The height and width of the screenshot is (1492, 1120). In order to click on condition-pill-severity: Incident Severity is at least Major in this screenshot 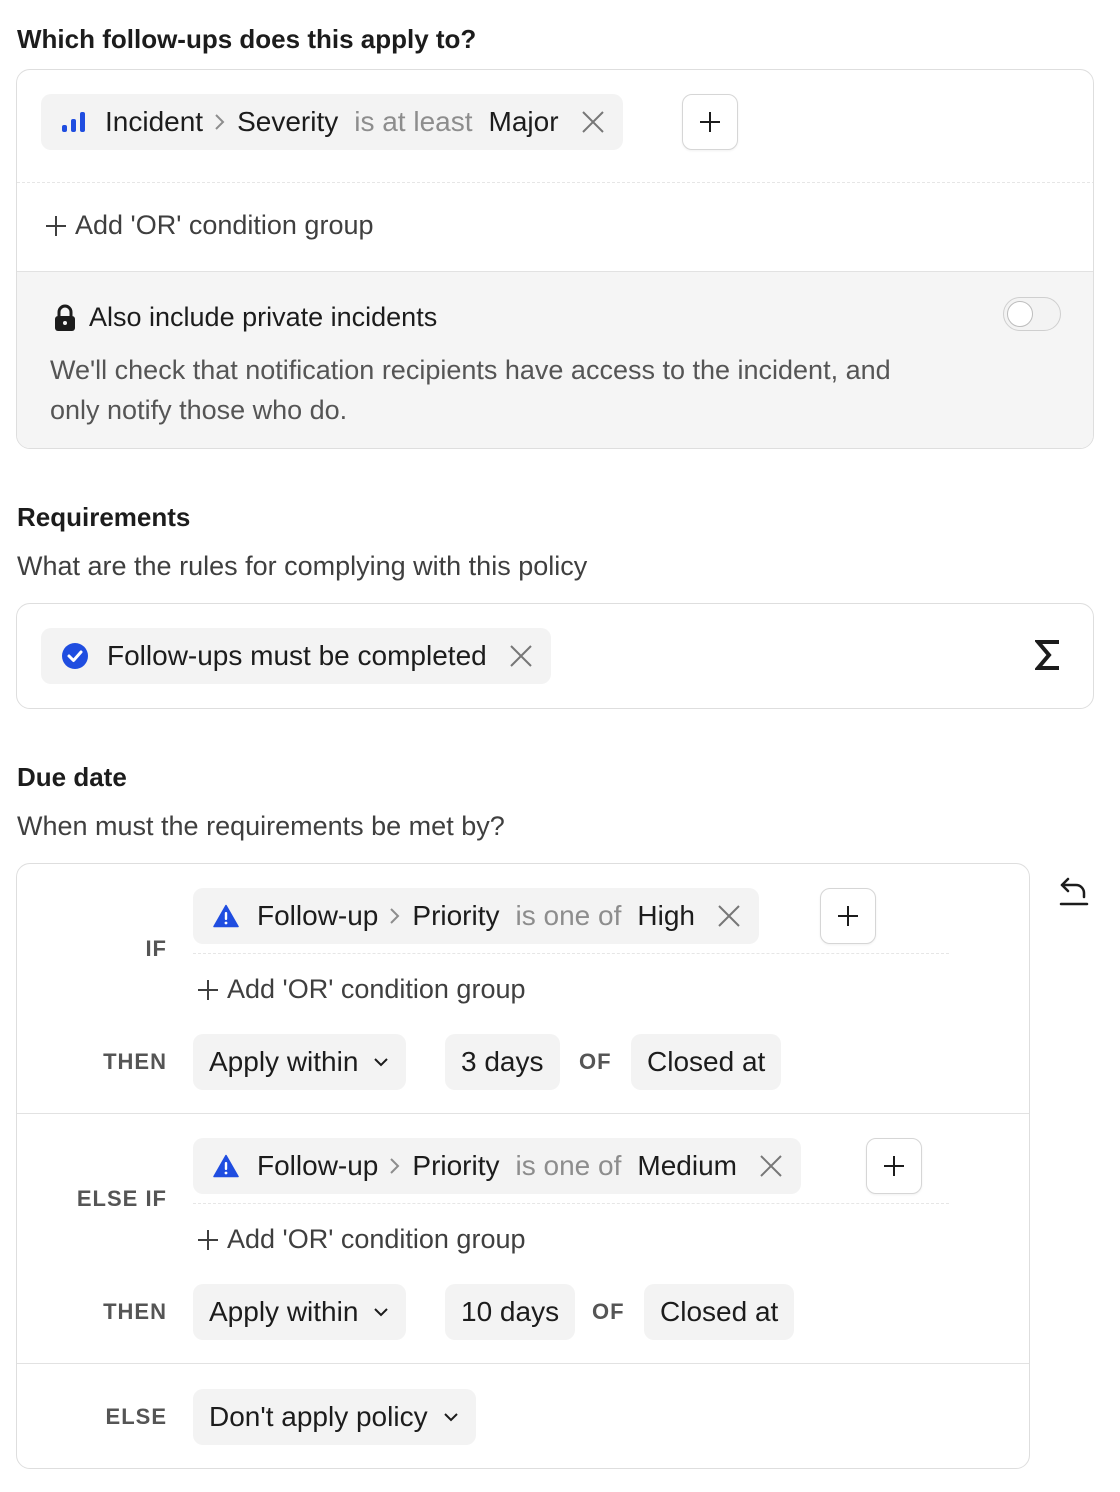, I will do `click(332, 122)`.